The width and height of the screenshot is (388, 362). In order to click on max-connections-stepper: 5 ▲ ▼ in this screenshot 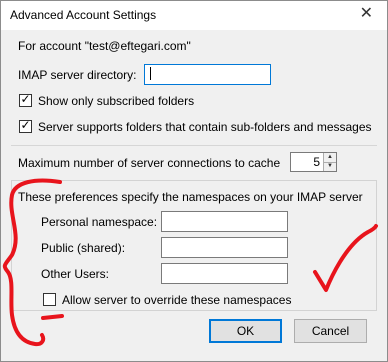, I will do `click(313, 162)`.